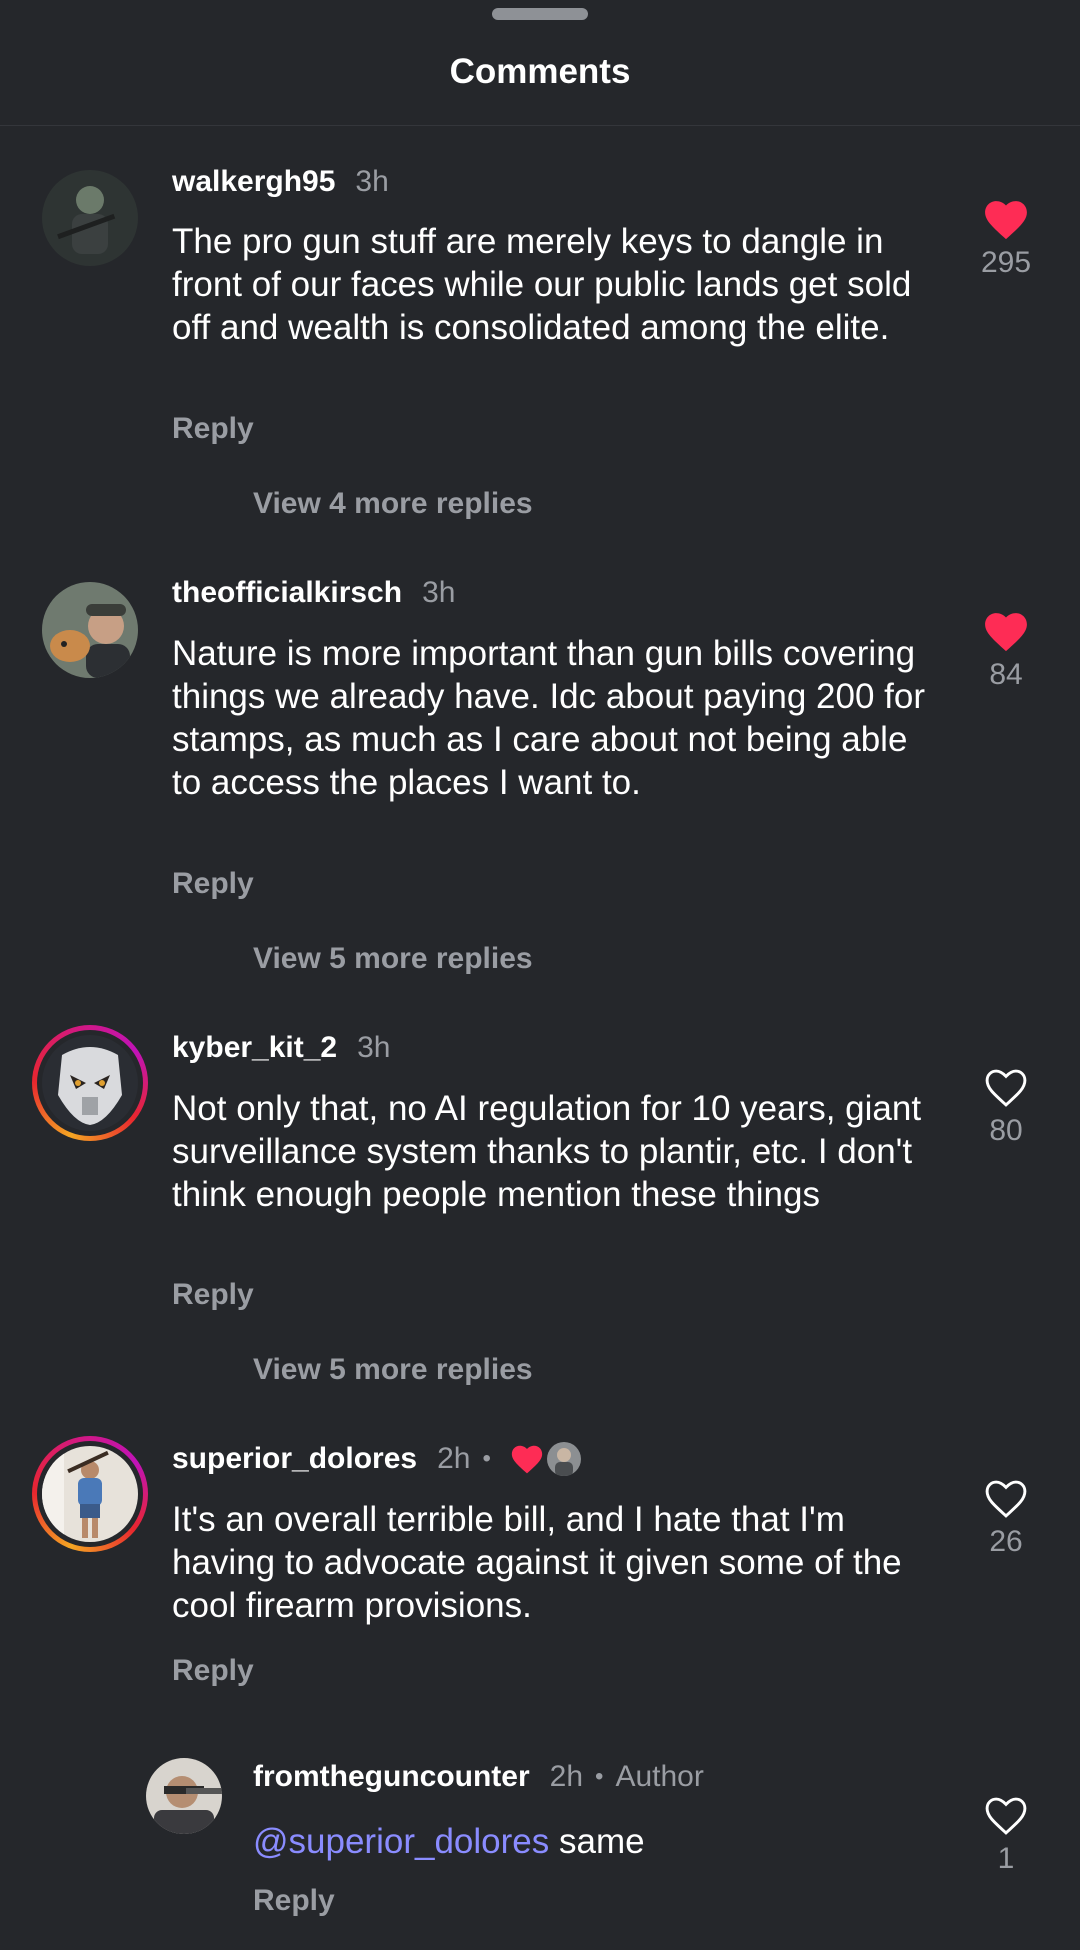 The image size is (1080, 1950). I want to click on username: walkergh95, so click(253, 182).